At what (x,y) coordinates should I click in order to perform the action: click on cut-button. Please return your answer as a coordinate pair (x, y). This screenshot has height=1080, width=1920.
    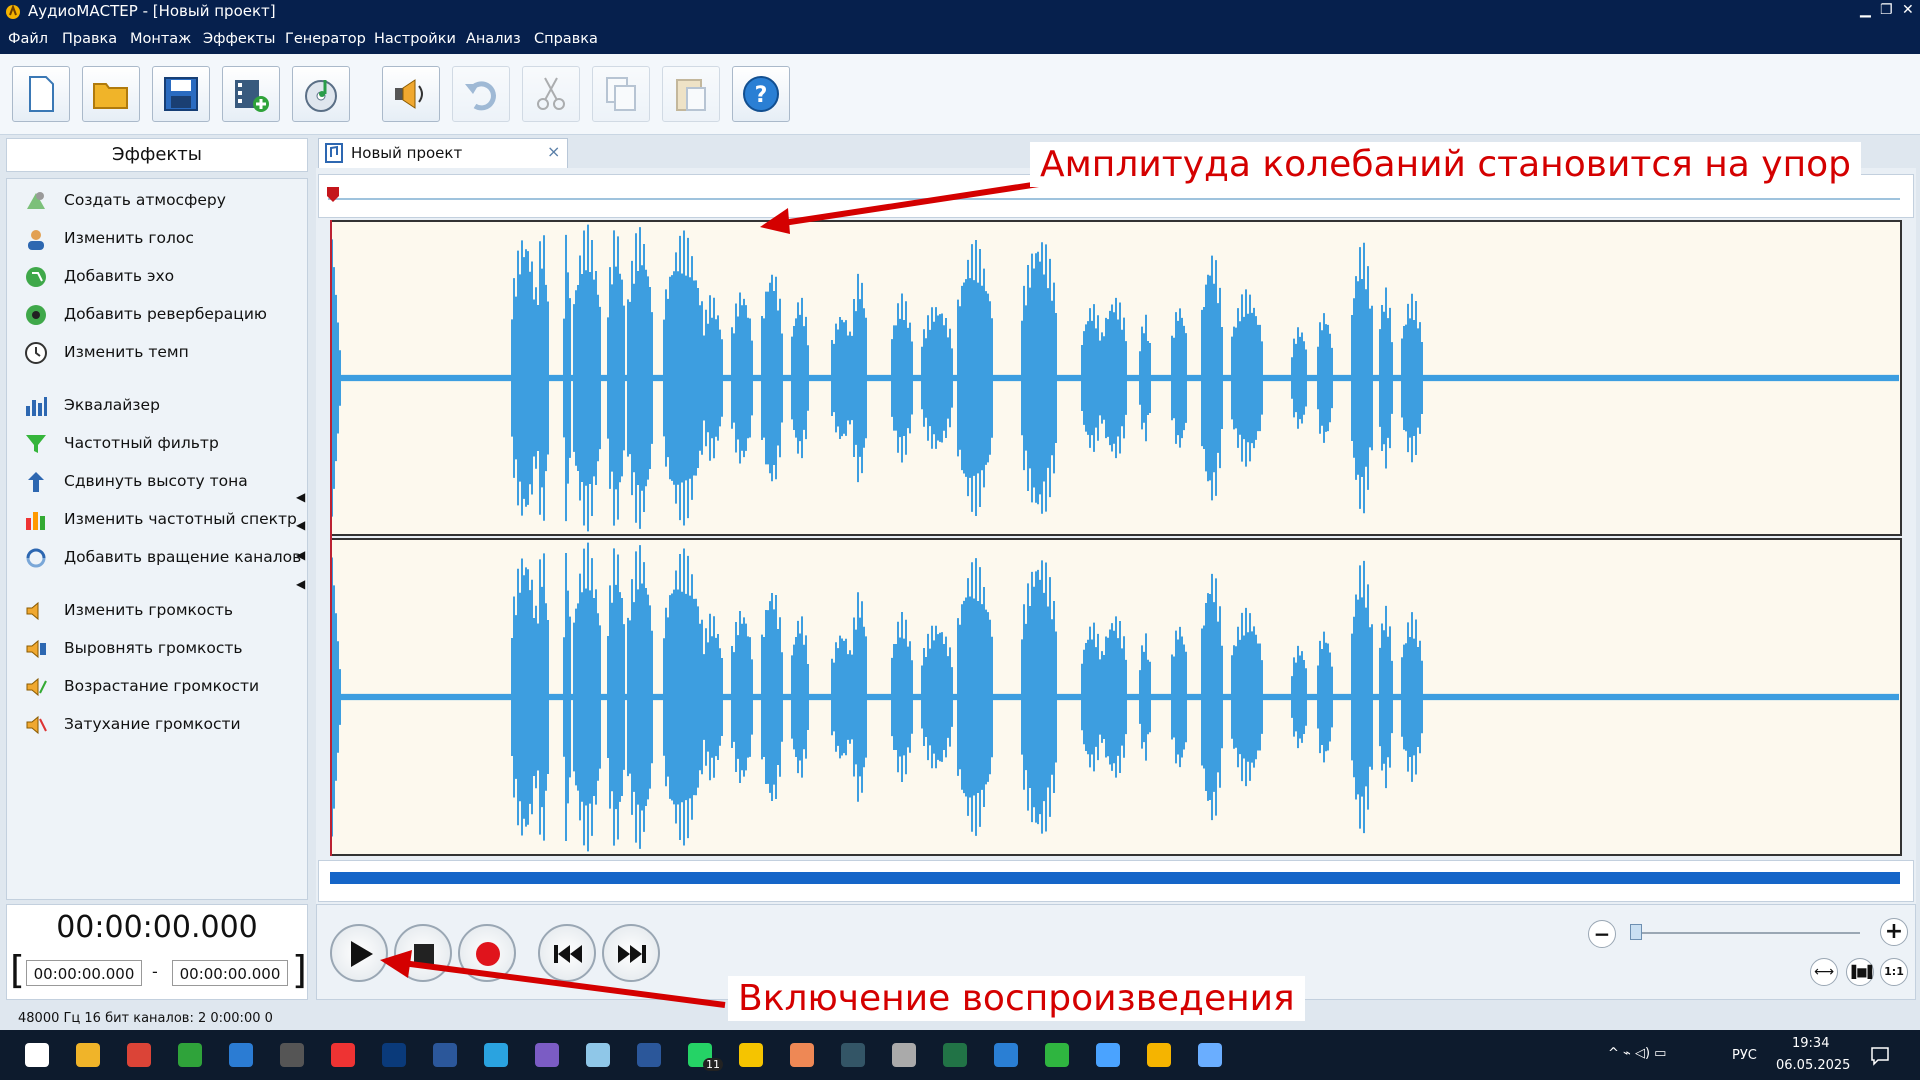
    Looking at the image, I should click on (551, 94).